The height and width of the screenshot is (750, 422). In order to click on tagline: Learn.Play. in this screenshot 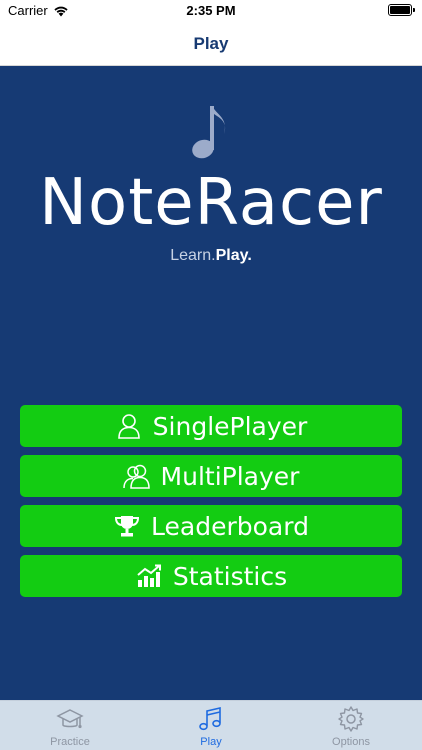, I will do `click(211, 256)`.